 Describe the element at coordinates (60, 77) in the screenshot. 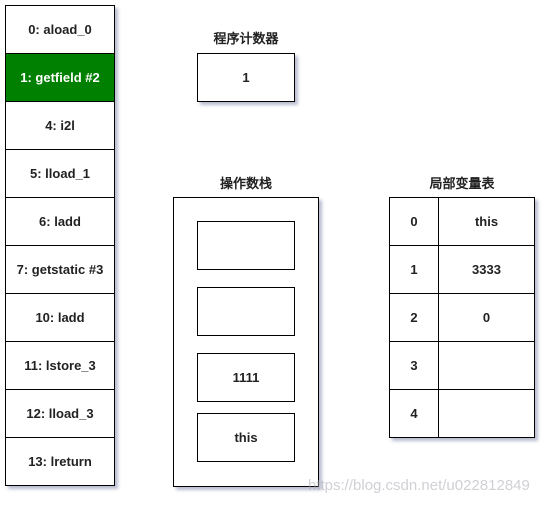

I see `instruction-row-current: 1: getfield #2` at that location.